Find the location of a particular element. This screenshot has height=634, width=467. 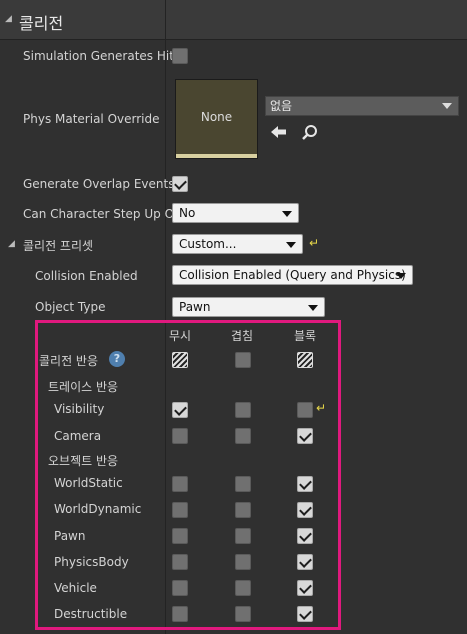

object-type-dropdown: Pawn is located at coordinates (248, 307).